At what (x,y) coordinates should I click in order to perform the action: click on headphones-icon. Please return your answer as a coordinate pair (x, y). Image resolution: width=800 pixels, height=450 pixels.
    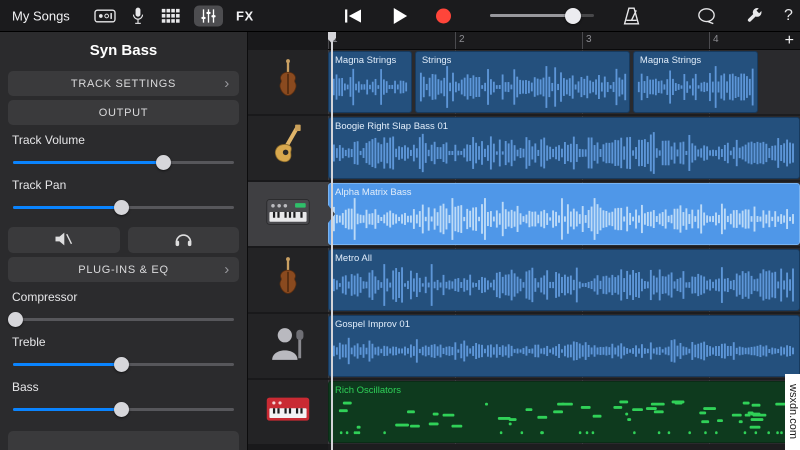
    Looking at the image, I should click on (183, 240).